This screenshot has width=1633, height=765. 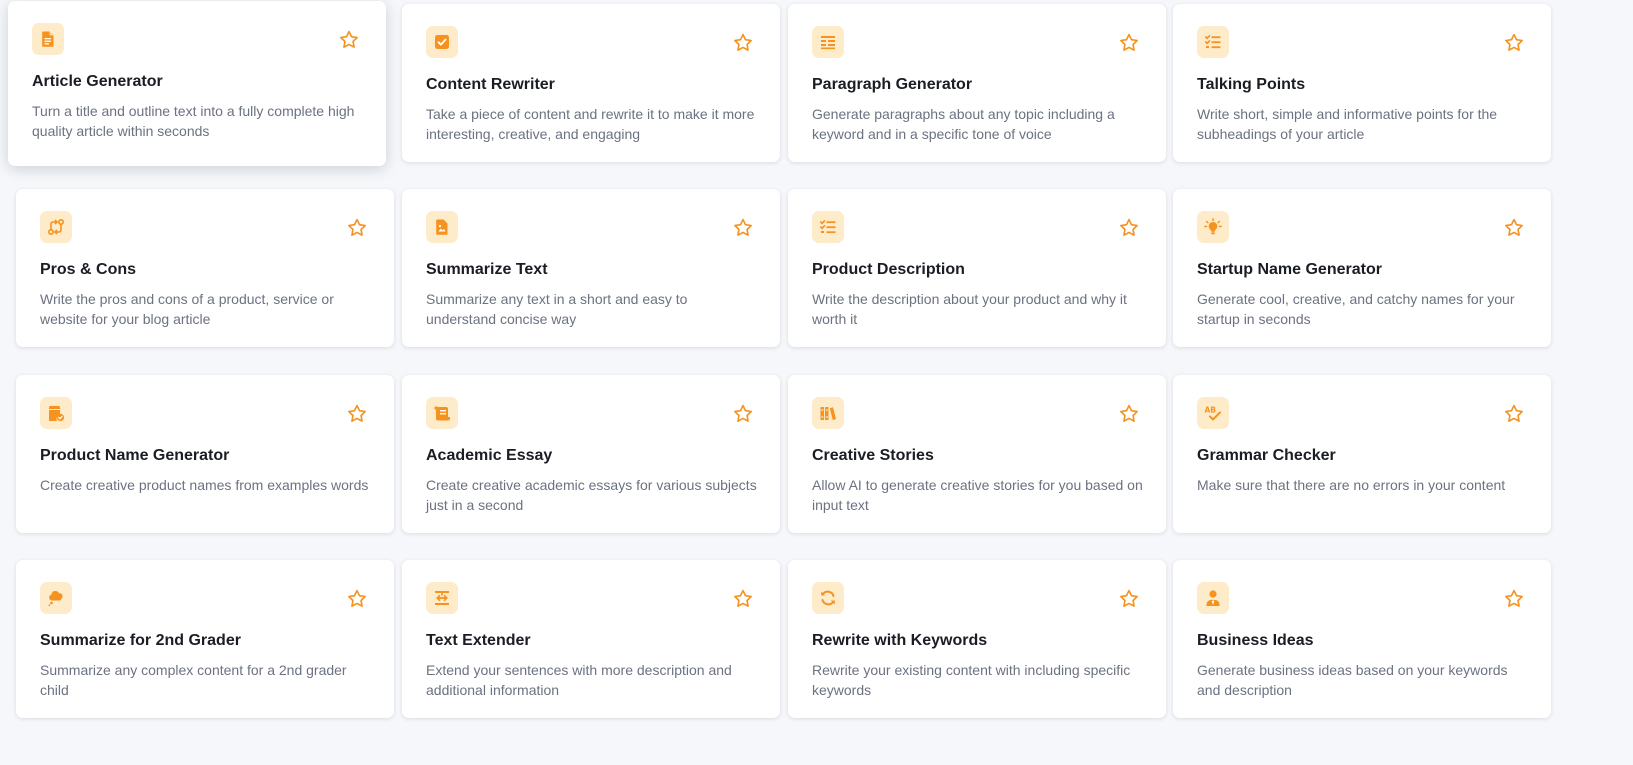 I want to click on template-title: Text Extender, so click(x=478, y=640).